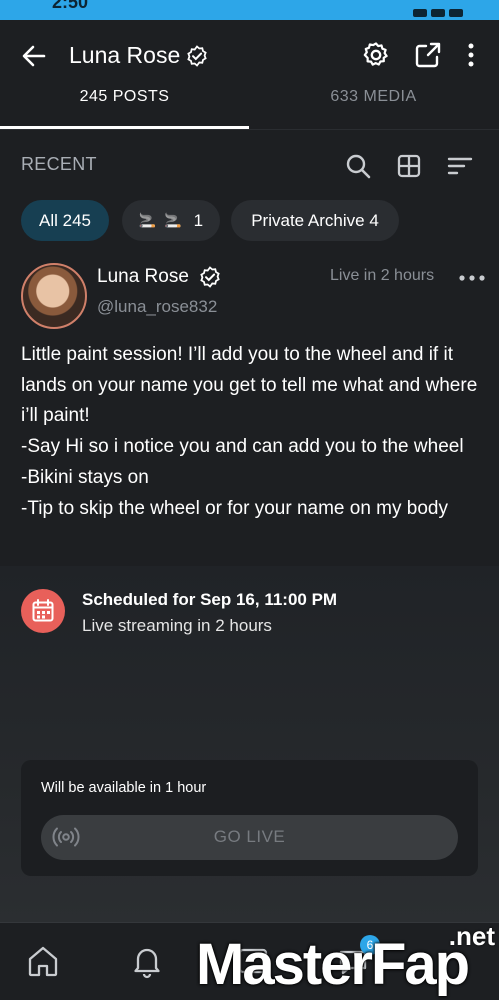 The image size is (499, 1000). What do you see at coordinates (333, 964) in the screenshot?
I see `watermark-text: MasterFap` at bounding box center [333, 964].